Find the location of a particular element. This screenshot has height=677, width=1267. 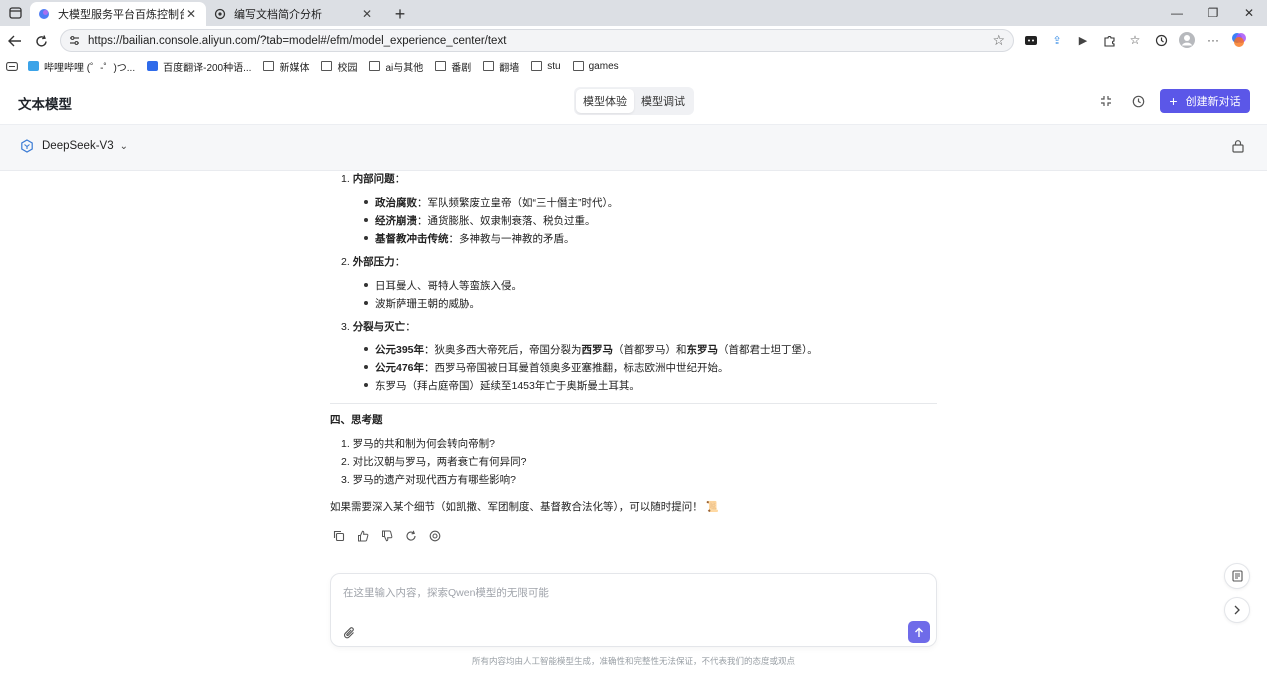

close-window-icon: ✕ is located at coordinates (1249, 13).